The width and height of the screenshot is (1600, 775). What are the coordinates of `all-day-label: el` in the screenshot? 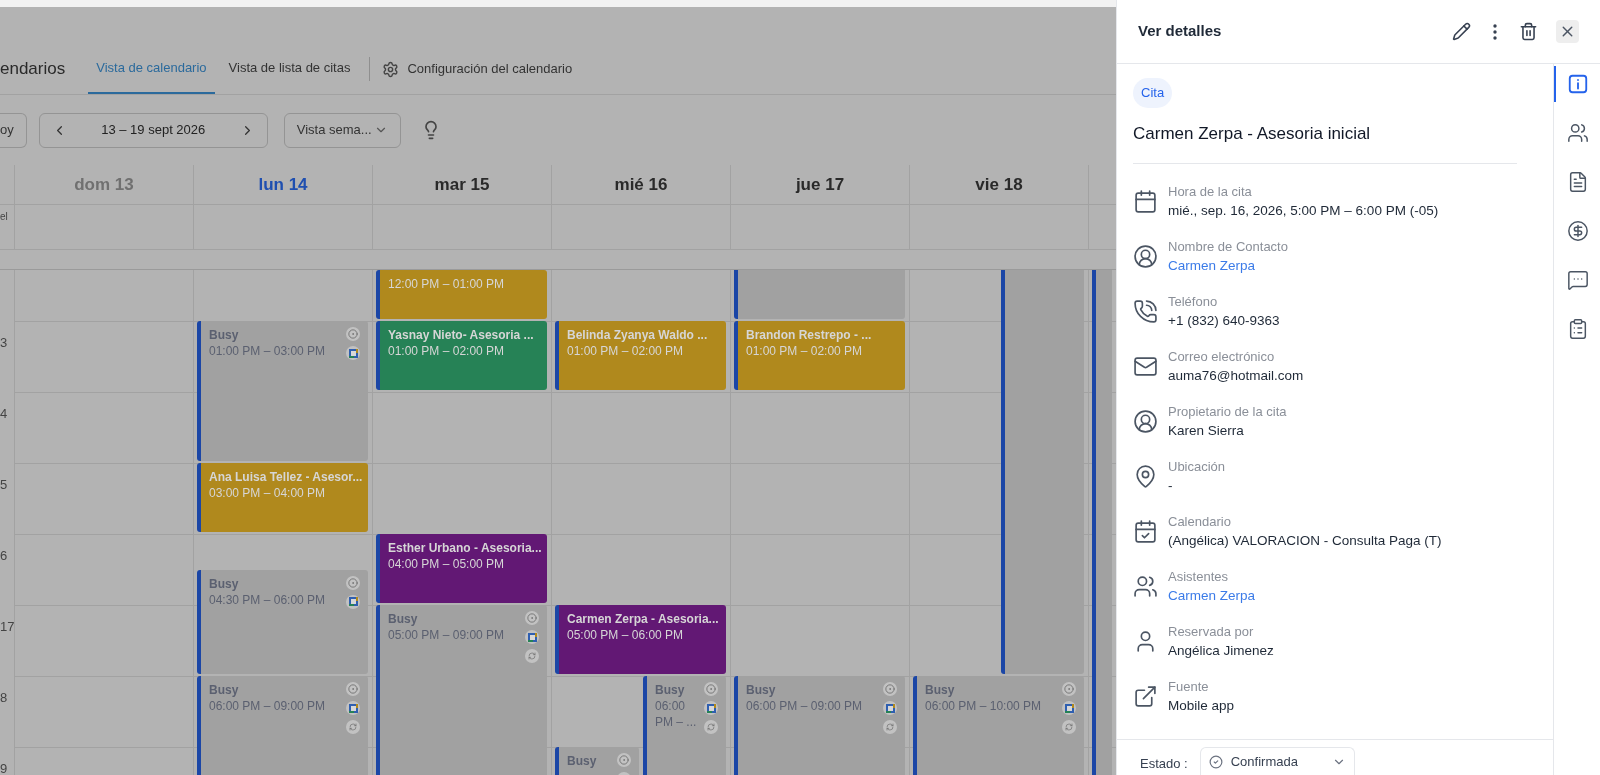 It's located at (4, 217).